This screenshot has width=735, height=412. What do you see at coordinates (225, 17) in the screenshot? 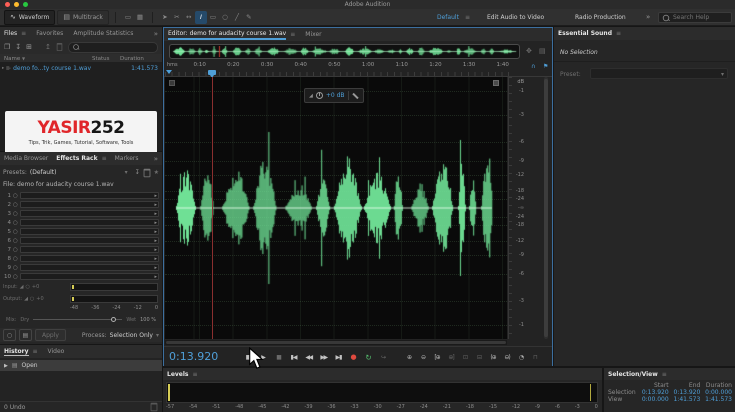
I see `lasso-tool-icon: ○` at bounding box center [225, 17].